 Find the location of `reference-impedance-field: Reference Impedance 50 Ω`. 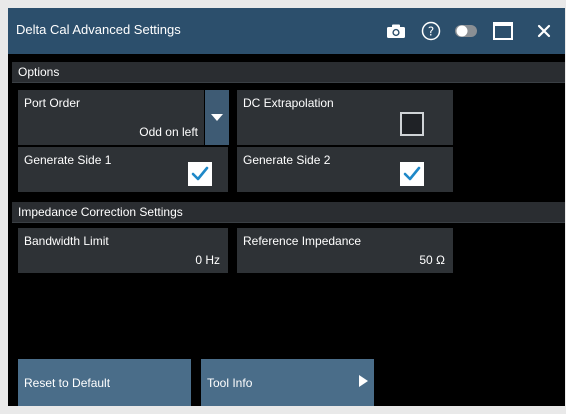

reference-impedance-field: Reference Impedance 50 Ω is located at coordinates (345, 250).